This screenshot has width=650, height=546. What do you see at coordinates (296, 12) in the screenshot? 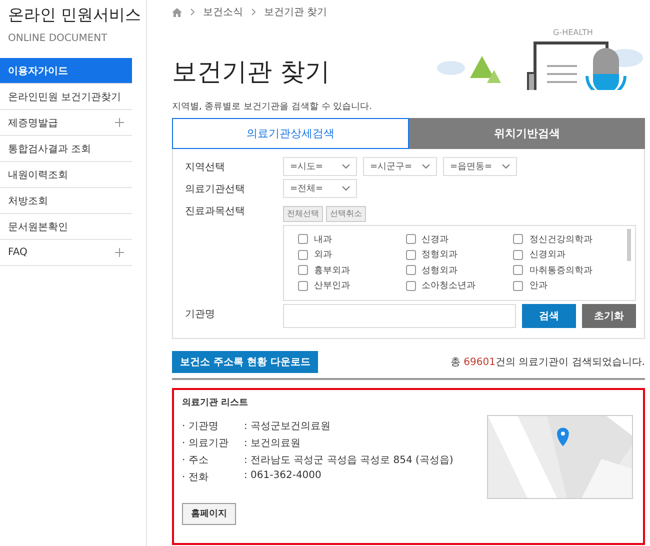
I see `breadcrumb-link: 보건기관 찾기` at bounding box center [296, 12].